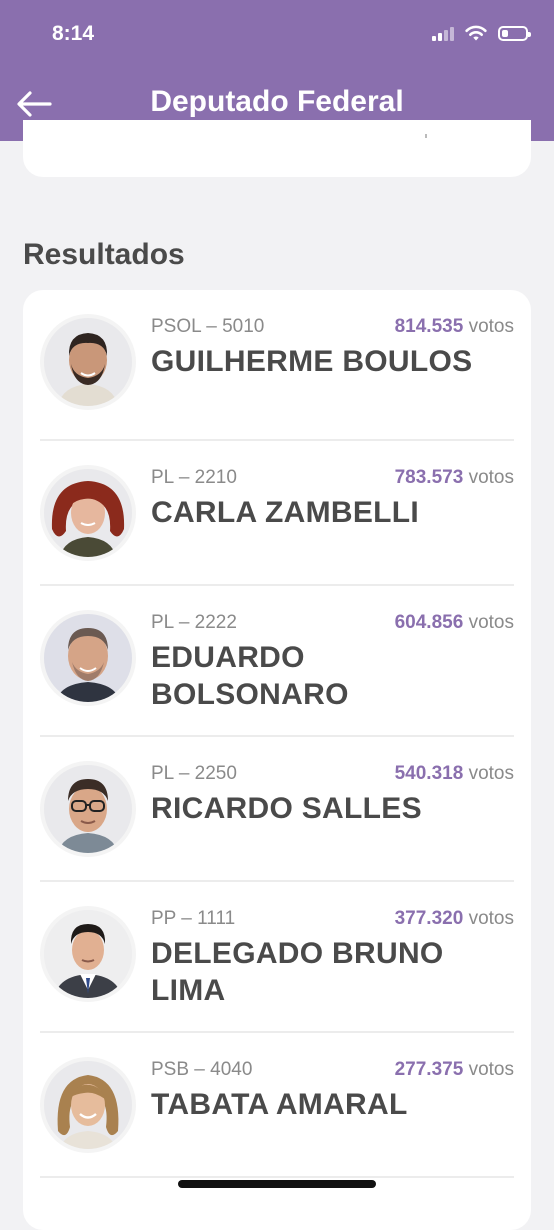 This screenshot has width=554, height=1230. I want to click on candidate-row: PSB – 4040 277.375 votos TABATA AMARAL, so click(277, 1105).